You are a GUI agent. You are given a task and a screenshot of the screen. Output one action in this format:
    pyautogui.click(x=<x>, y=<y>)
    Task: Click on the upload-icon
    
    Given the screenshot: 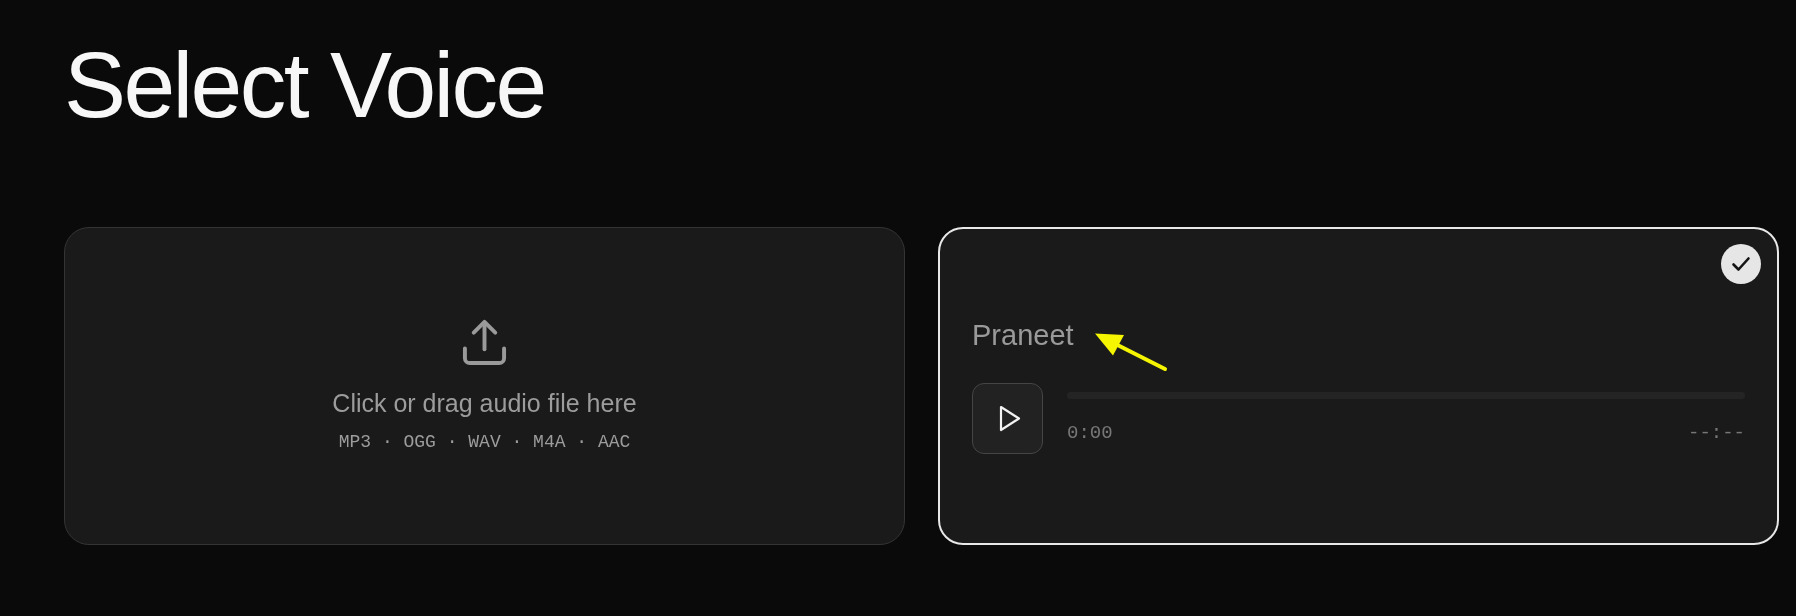 What is the action you would take?
    pyautogui.click(x=484, y=342)
    